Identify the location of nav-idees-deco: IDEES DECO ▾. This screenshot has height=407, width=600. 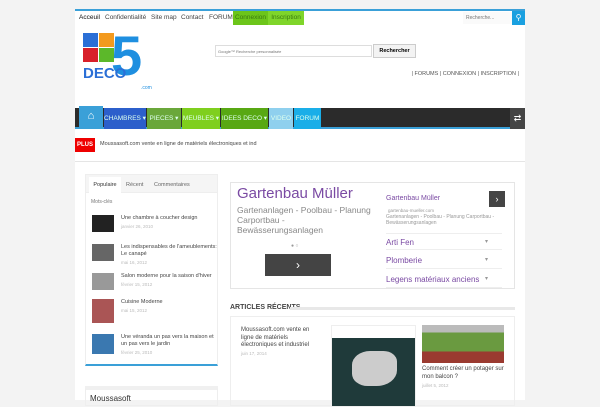
(244, 118).